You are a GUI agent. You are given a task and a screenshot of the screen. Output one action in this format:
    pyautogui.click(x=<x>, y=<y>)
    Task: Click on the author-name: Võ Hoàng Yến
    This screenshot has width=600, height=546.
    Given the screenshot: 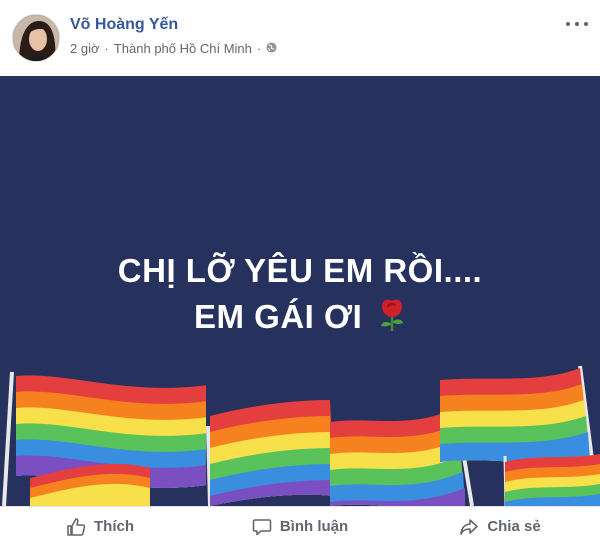 What is the action you would take?
    pyautogui.click(x=124, y=25)
    